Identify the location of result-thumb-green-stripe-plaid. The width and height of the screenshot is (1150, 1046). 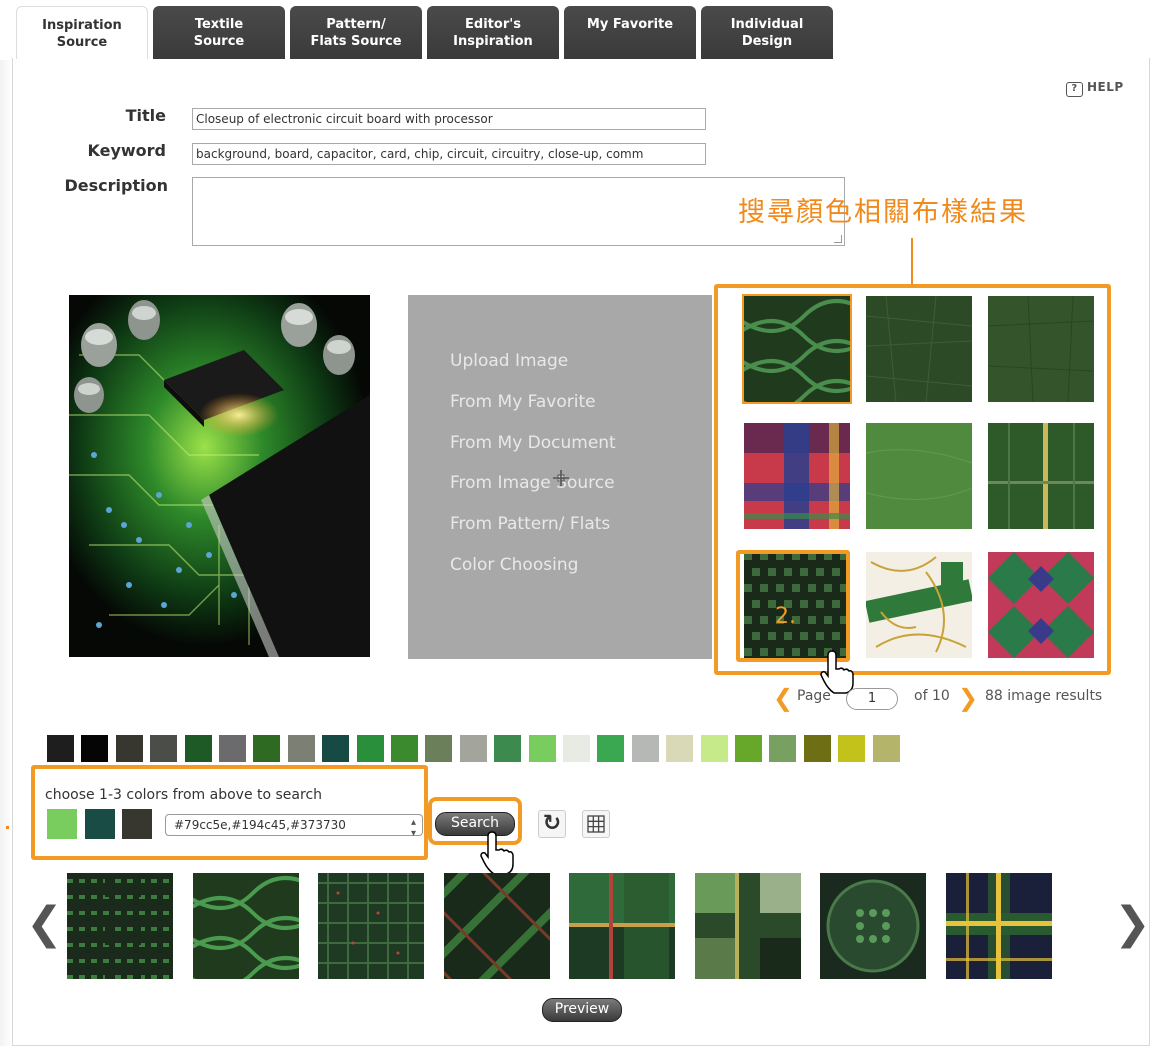
(1041, 476).